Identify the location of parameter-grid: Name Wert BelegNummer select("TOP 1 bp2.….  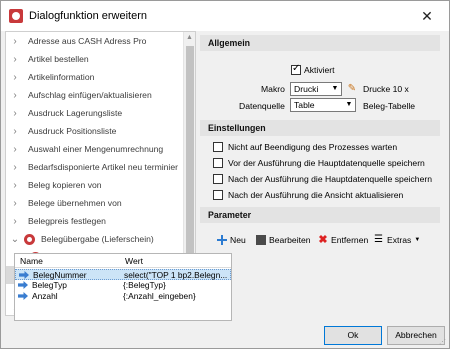
(123, 287).